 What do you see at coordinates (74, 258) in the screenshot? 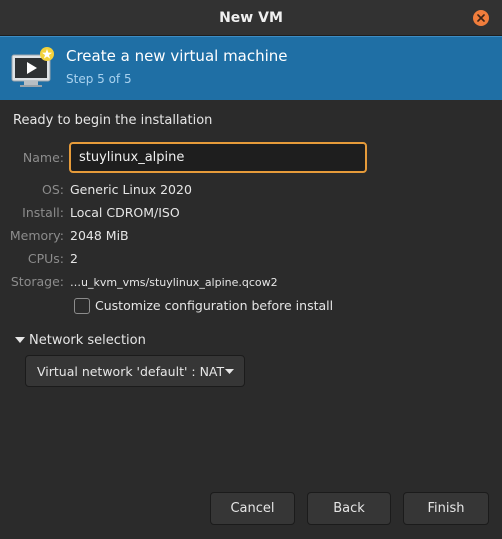
I see `cpus-value: 2` at bounding box center [74, 258].